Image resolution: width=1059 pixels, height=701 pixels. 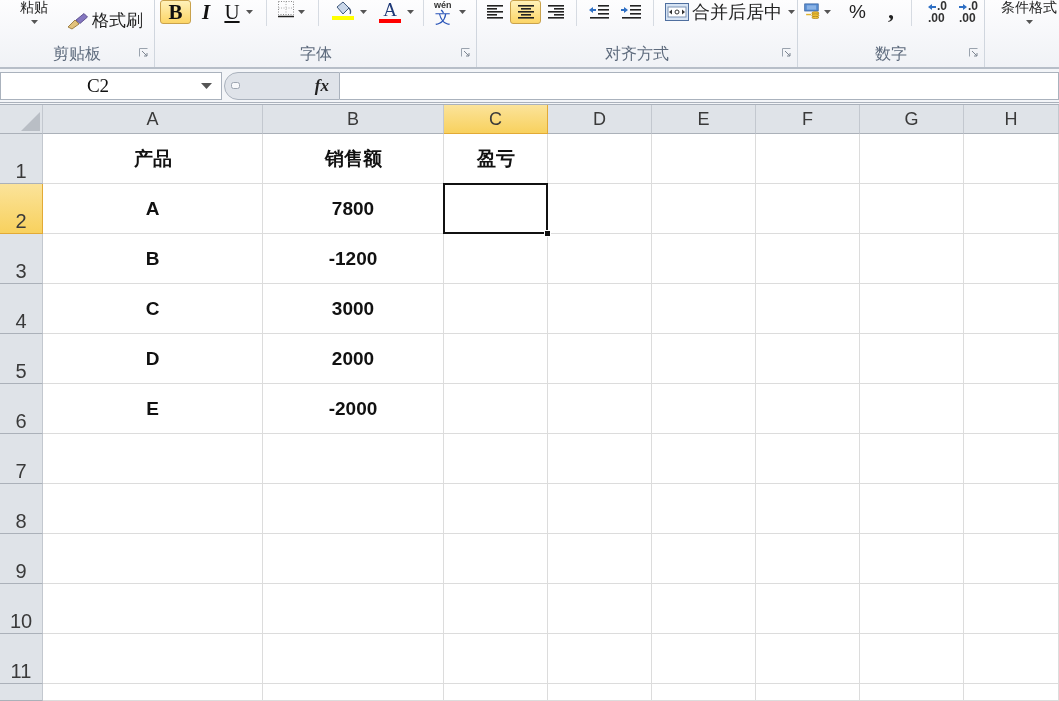 I want to click on name-box: C2, so click(x=111, y=85).